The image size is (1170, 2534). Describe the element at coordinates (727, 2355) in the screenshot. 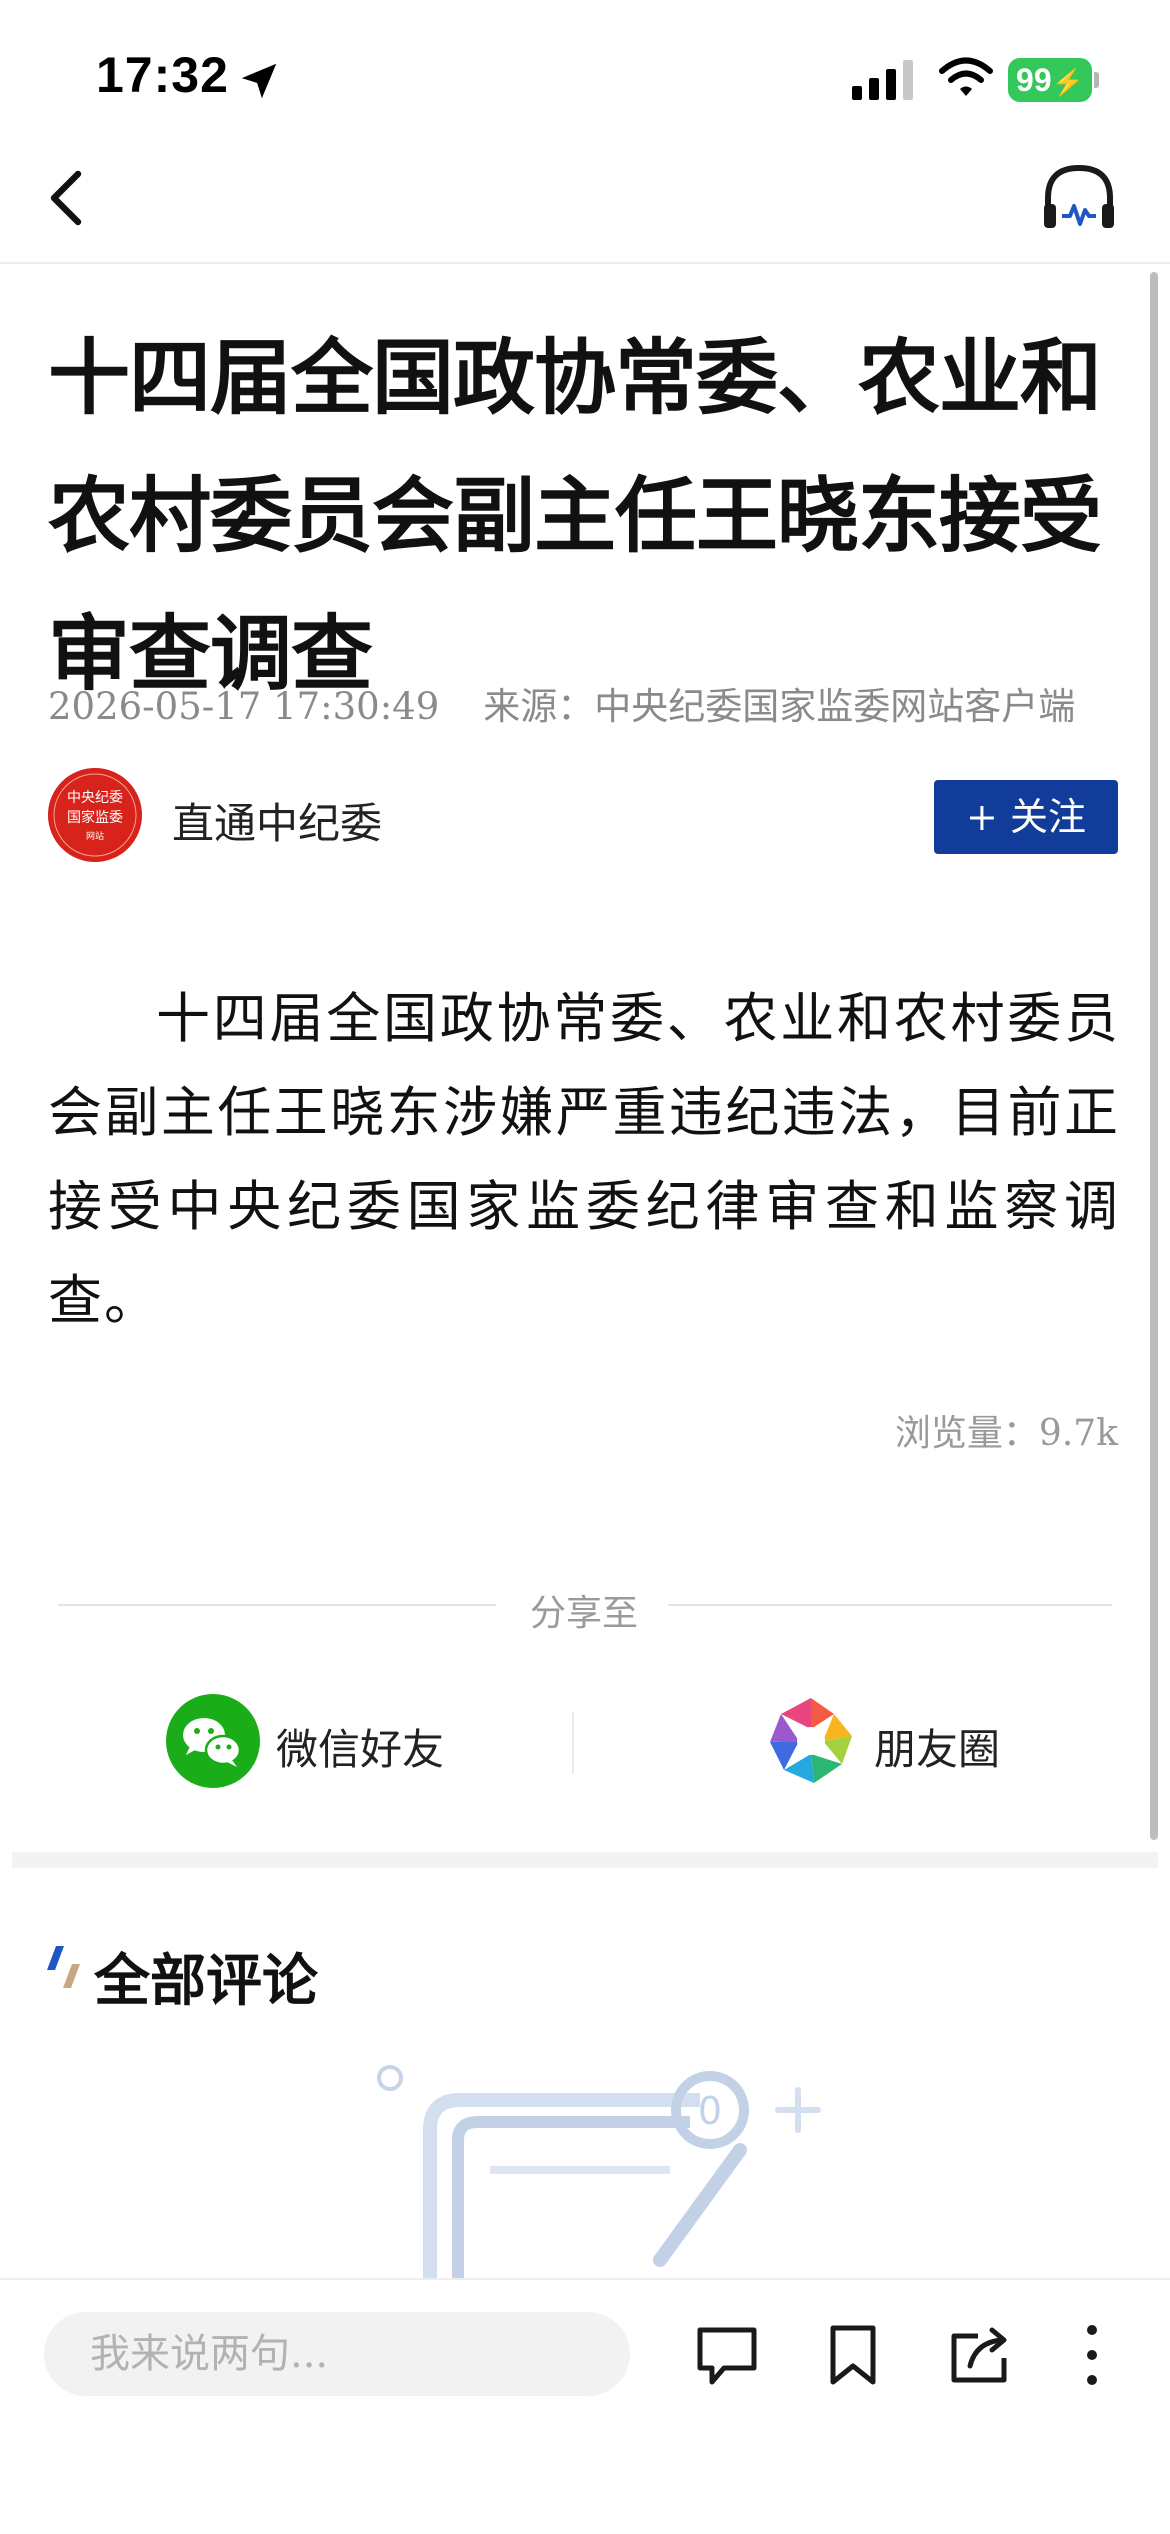

I see `comment-icon` at that location.